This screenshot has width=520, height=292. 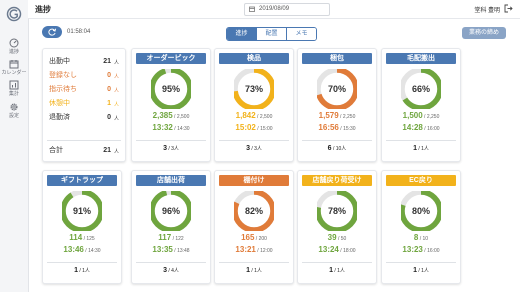 What do you see at coordinates (14, 146) in the screenshot?
I see `side-nav: 進捗 カレンダー 集計 設定` at bounding box center [14, 146].